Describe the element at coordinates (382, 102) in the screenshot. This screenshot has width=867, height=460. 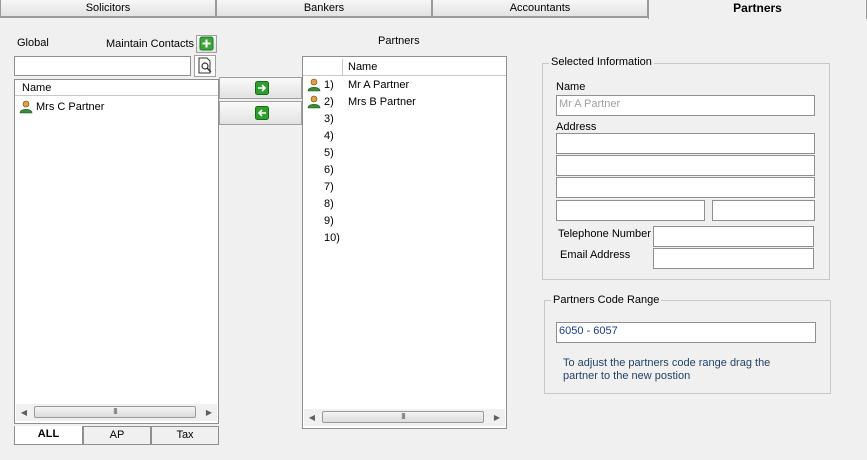
I see `partner-row-name: Mrs B Partner` at that location.